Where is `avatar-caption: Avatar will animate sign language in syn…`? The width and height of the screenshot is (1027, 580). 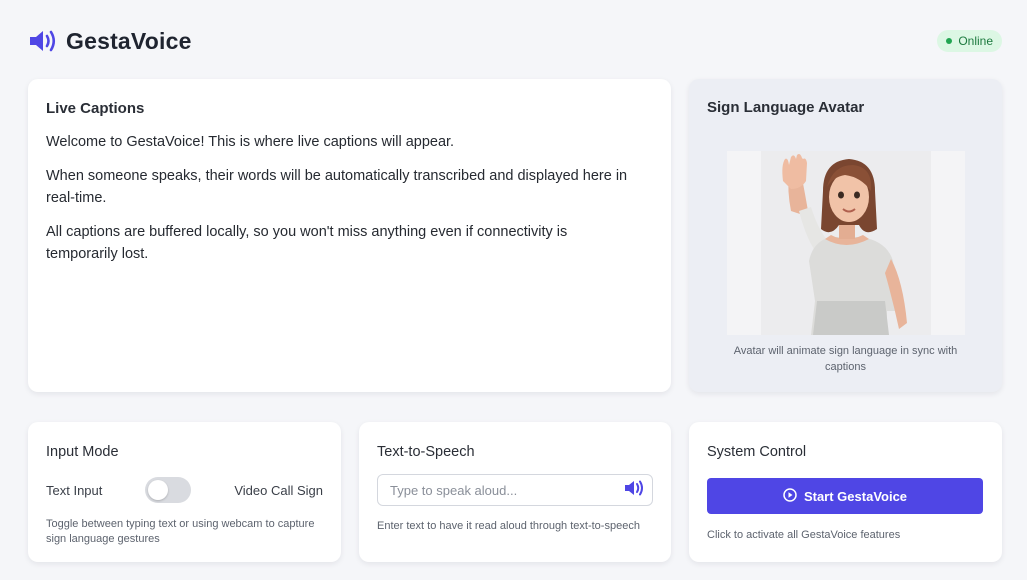 avatar-caption: Avatar will animate sign language in syn… is located at coordinates (845, 359).